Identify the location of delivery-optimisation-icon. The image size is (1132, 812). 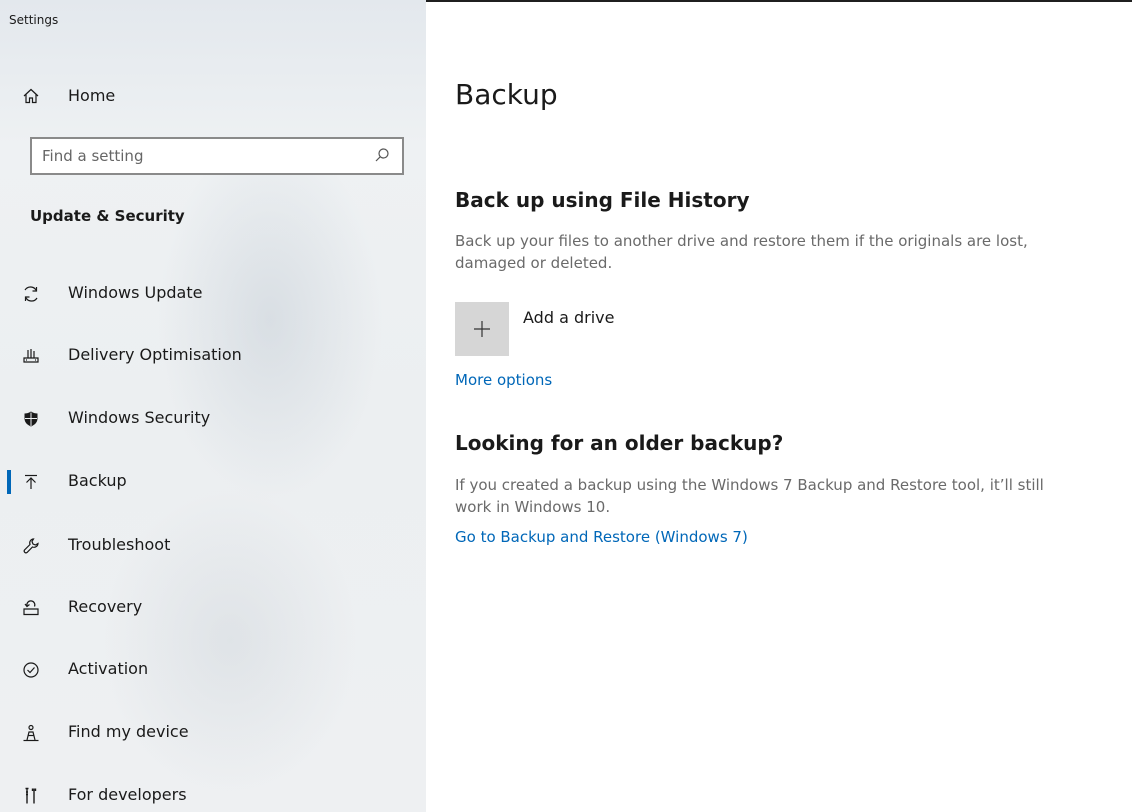
(31, 356).